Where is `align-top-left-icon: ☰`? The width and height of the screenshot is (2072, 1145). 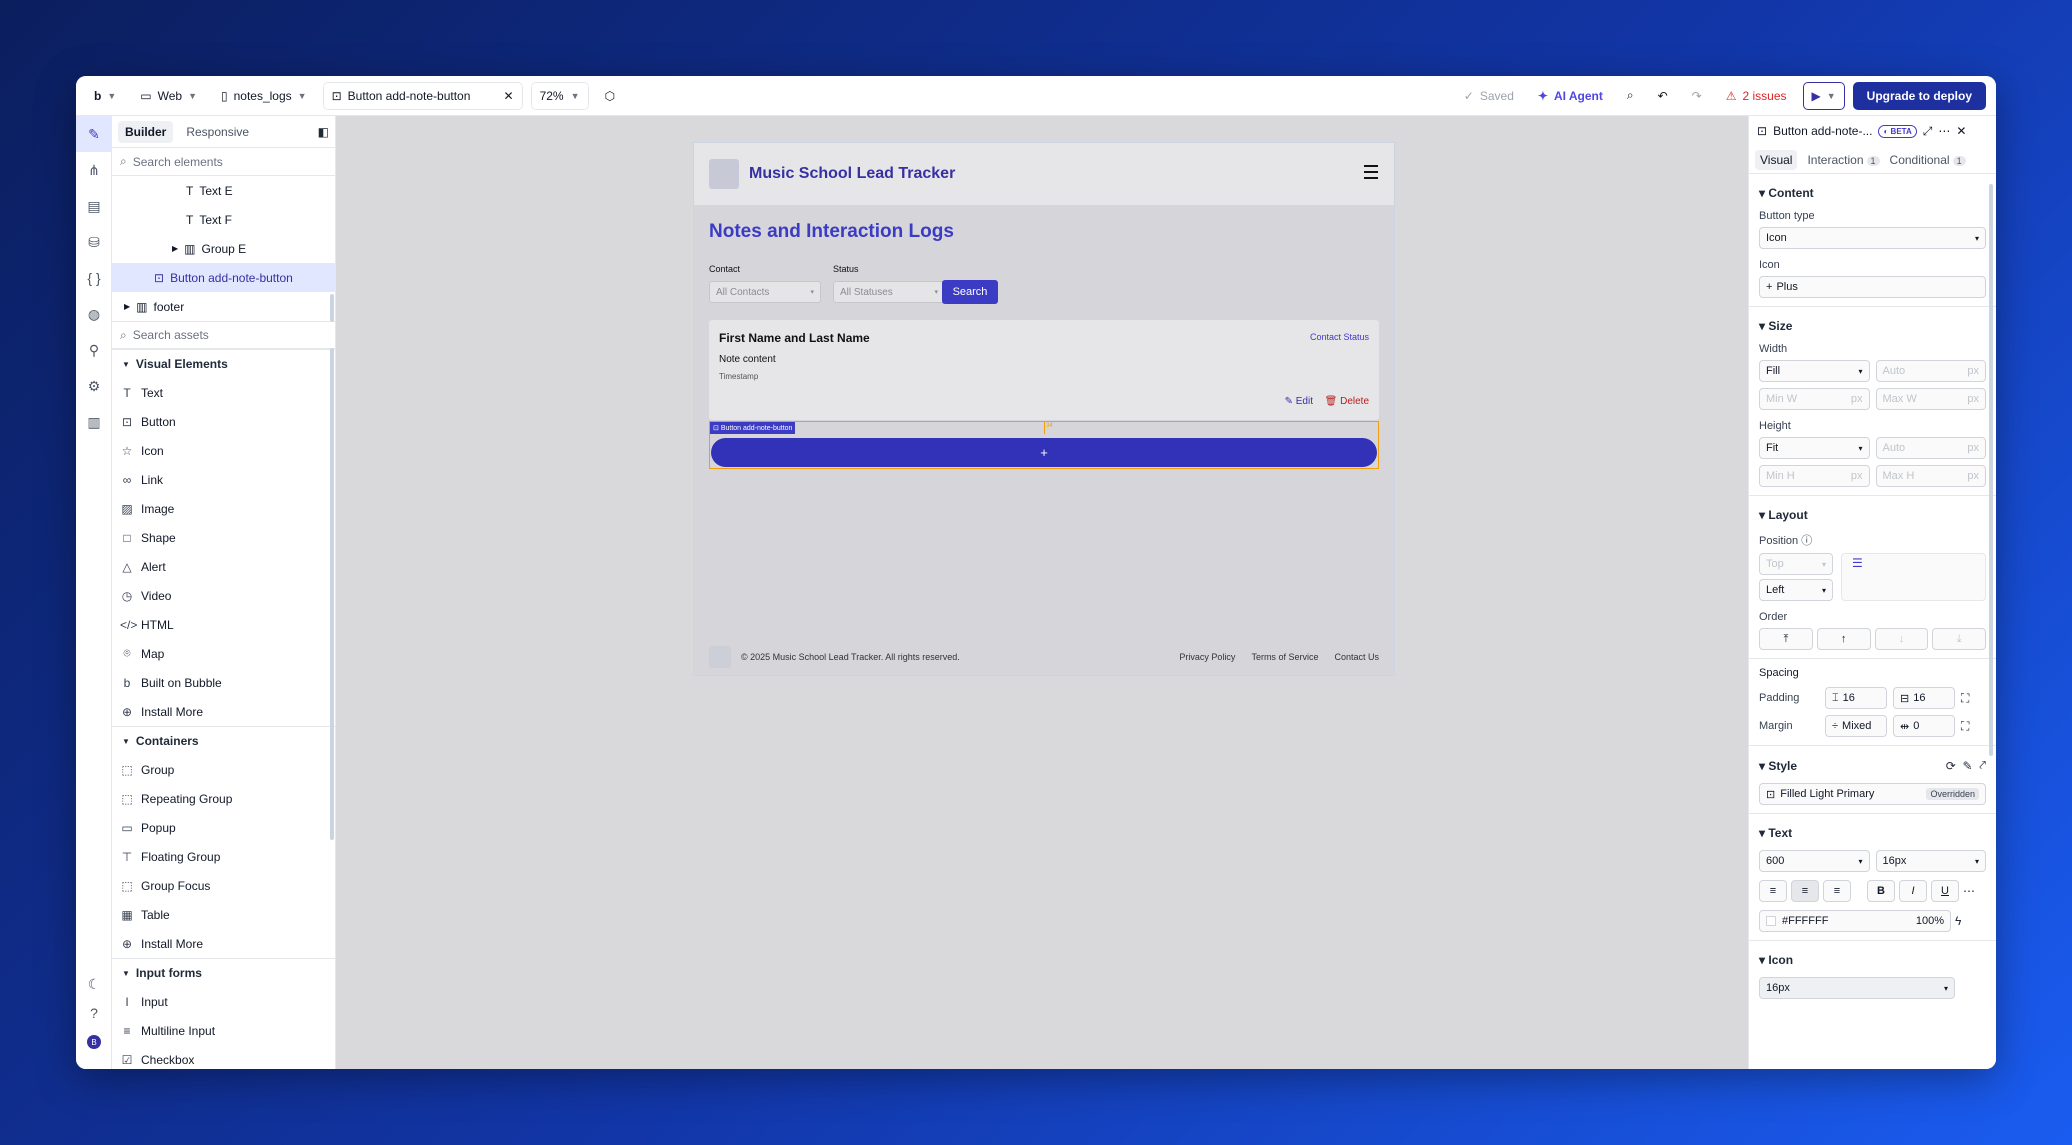
align-top-left-icon: ☰ is located at coordinates (1857, 563).